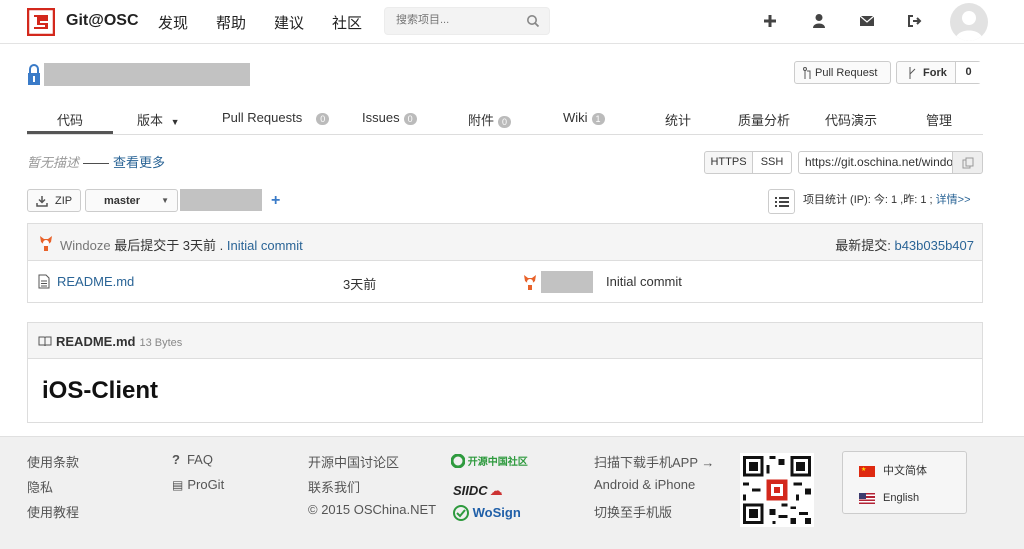 The width and height of the screenshot is (1024, 549). I want to click on commit-hash-link: b43b035b407, so click(934, 245).